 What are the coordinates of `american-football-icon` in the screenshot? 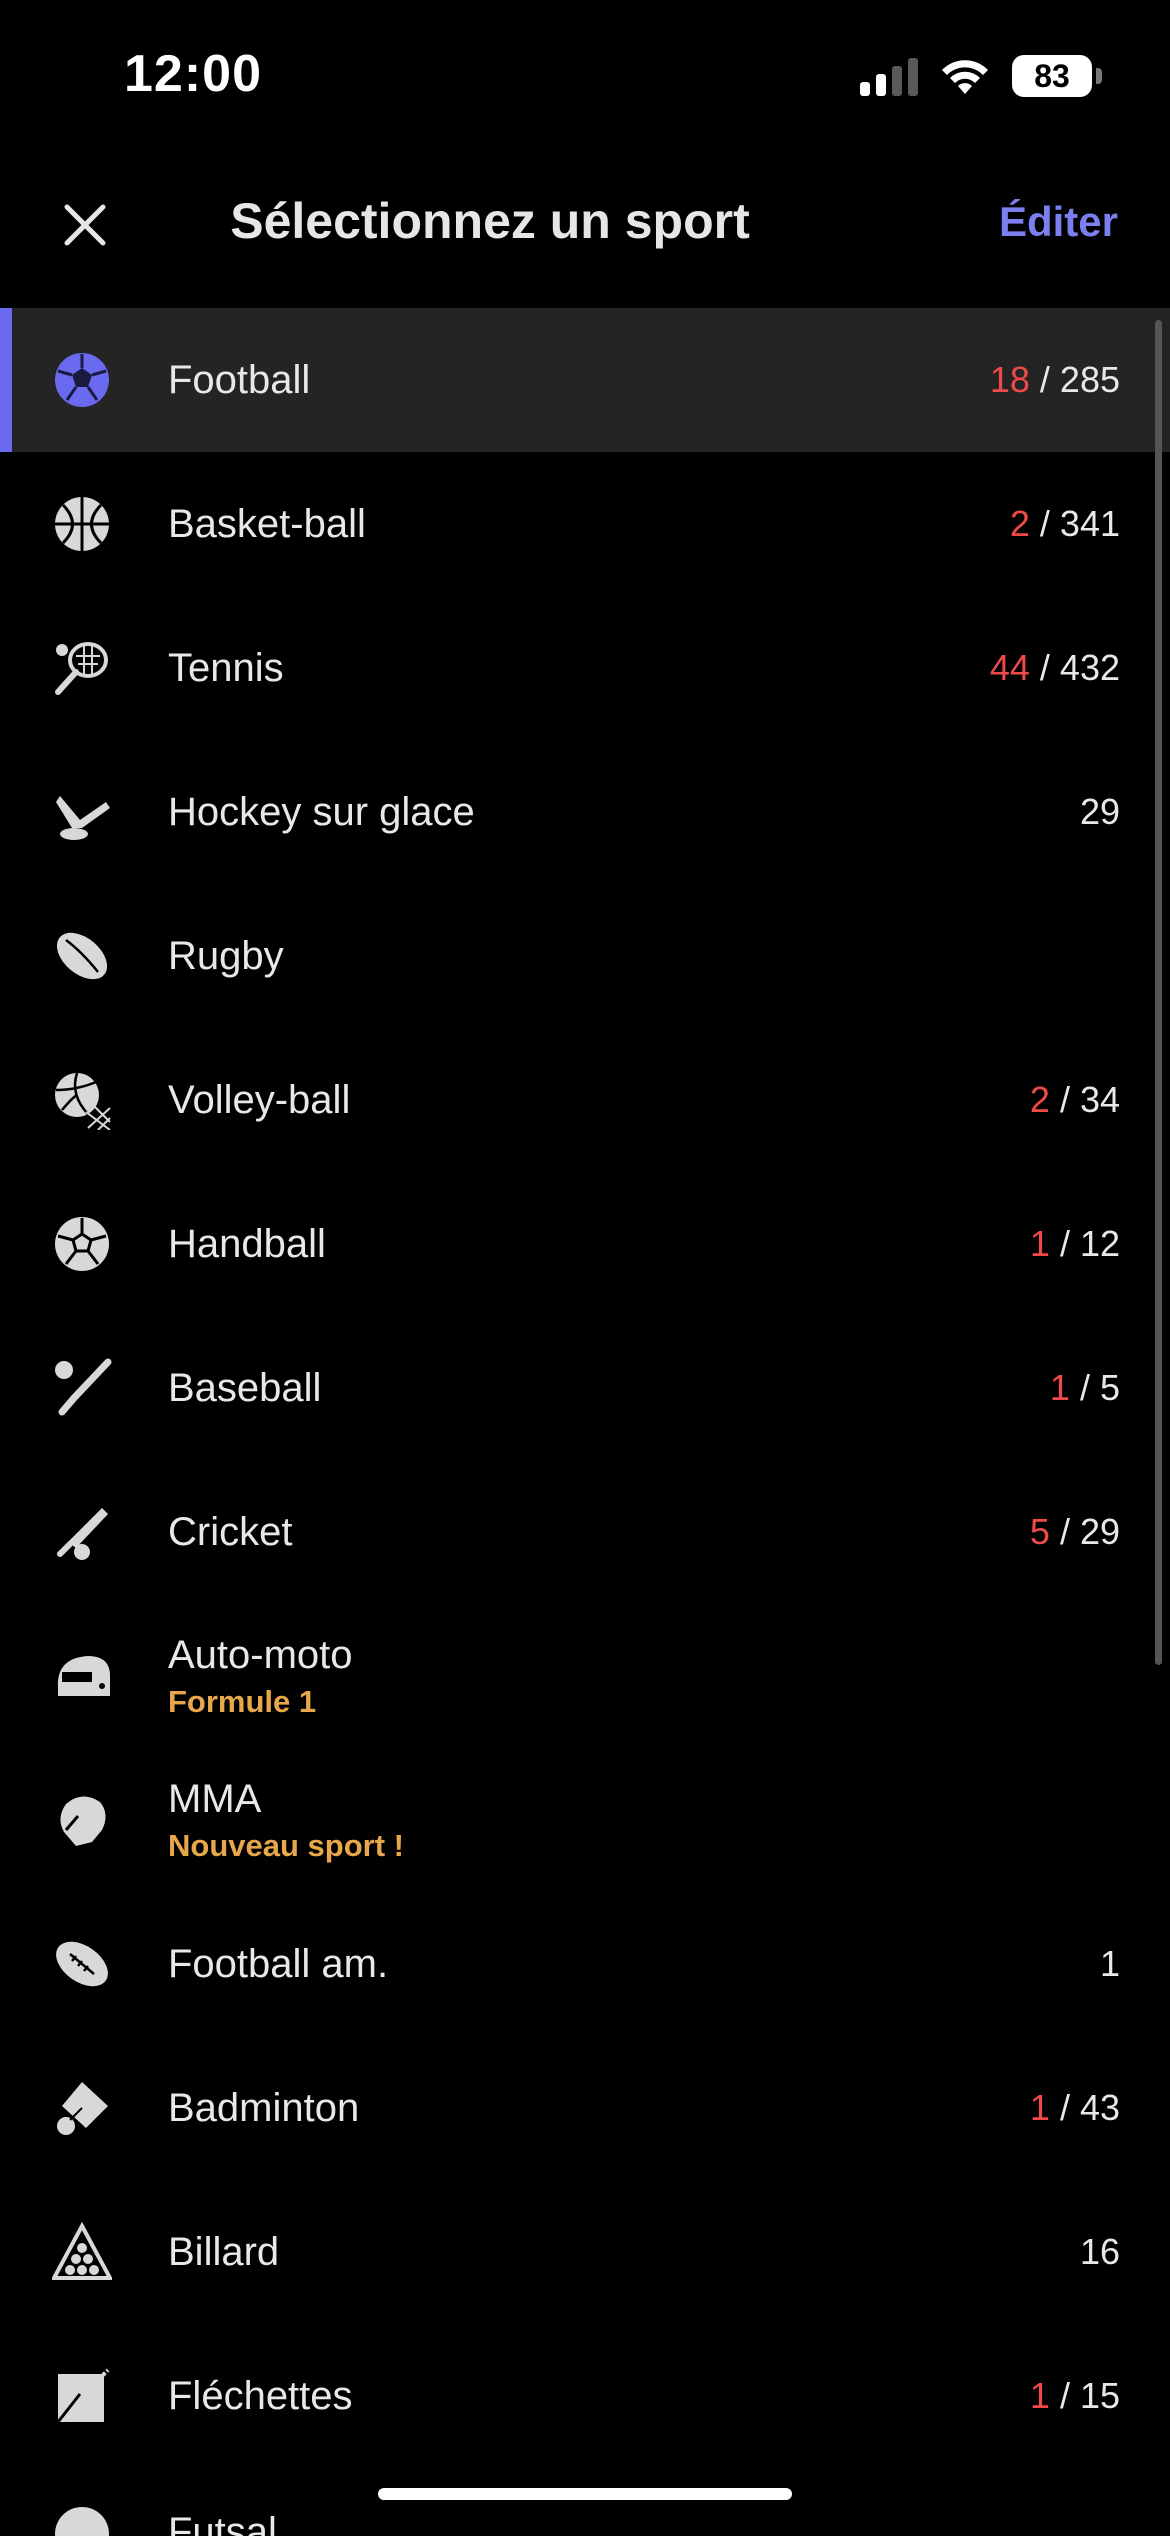 It's located at (82, 1964).